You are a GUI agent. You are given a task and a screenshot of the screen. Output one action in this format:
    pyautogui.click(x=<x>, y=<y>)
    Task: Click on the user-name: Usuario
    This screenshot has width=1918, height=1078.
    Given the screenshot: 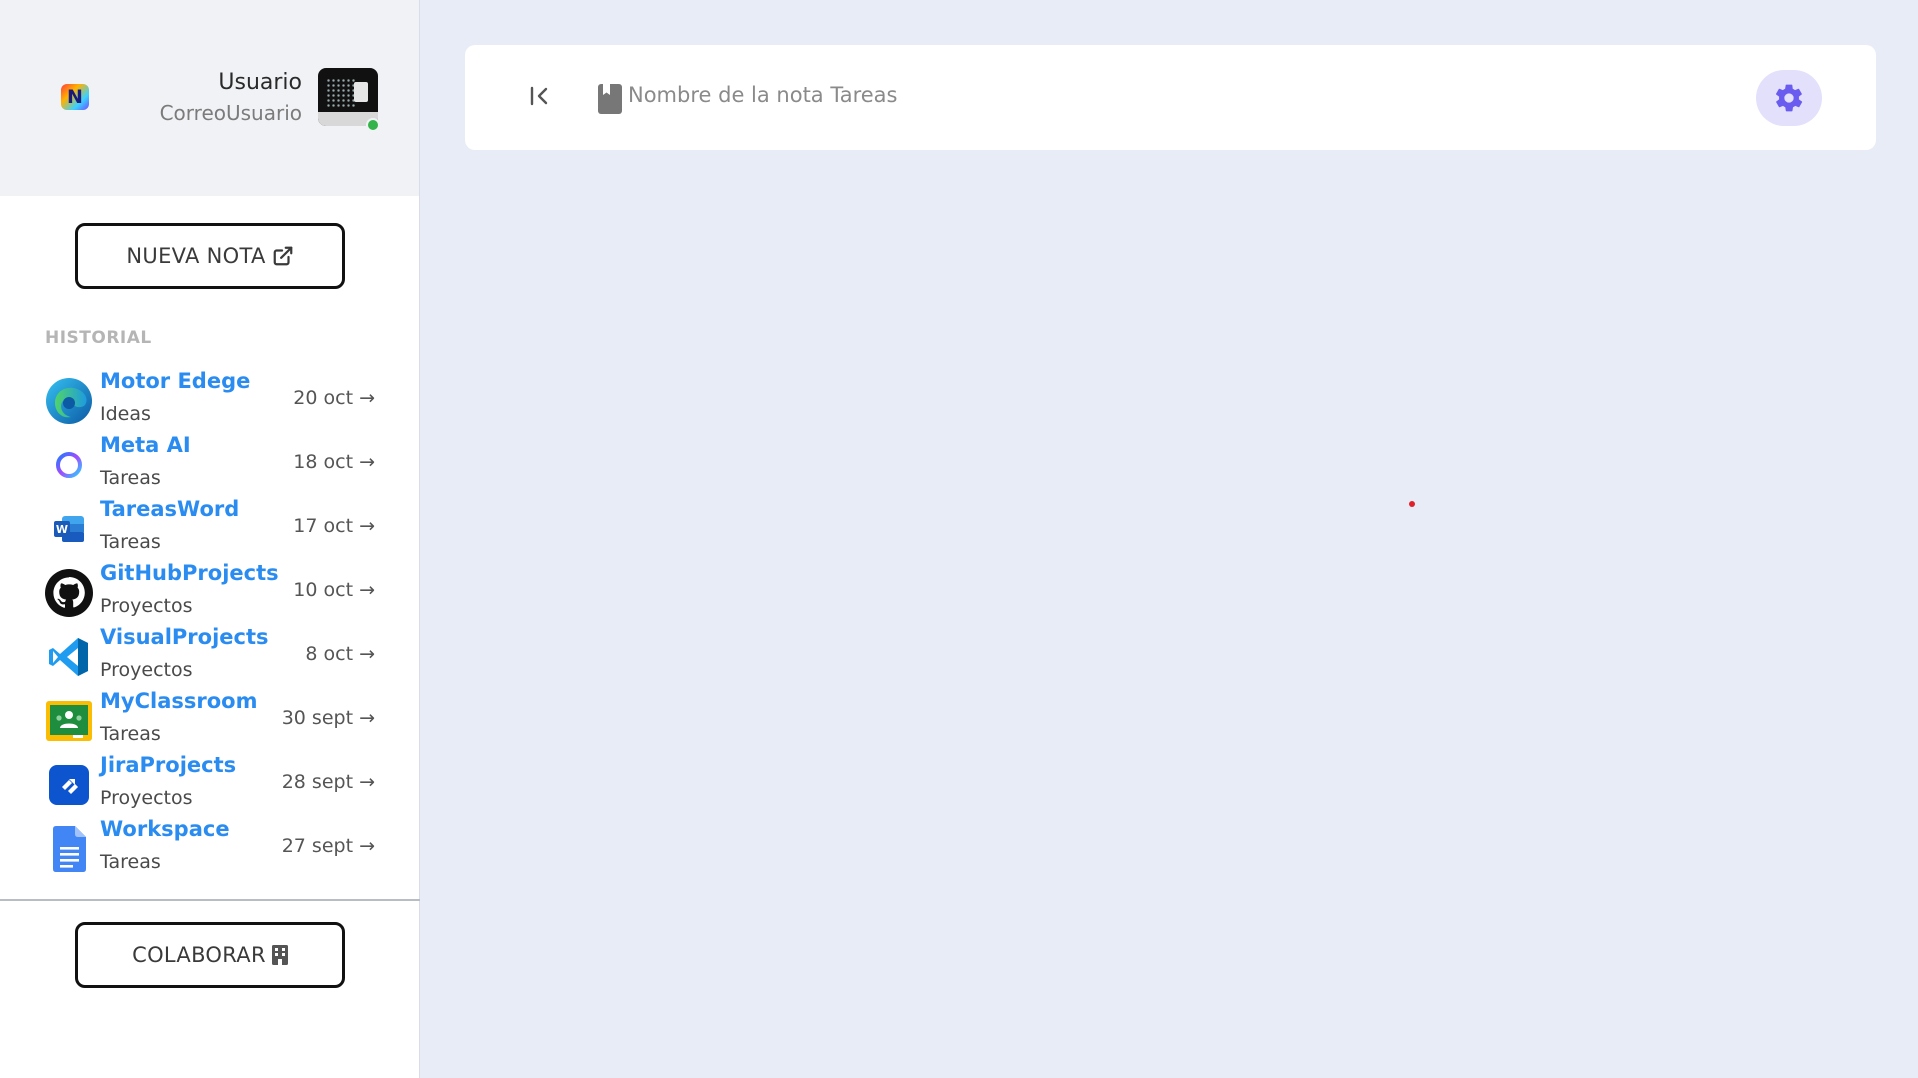 What is the action you would take?
    pyautogui.click(x=260, y=82)
    